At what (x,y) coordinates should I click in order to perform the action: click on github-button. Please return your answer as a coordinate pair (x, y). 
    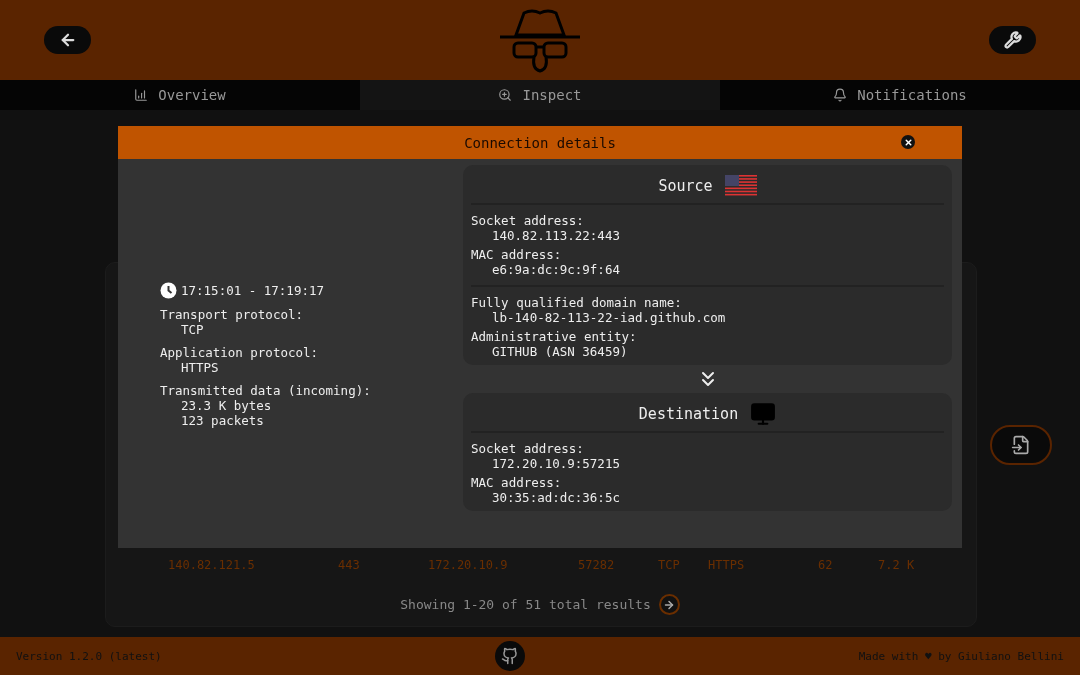
    Looking at the image, I should click on (510, 656).